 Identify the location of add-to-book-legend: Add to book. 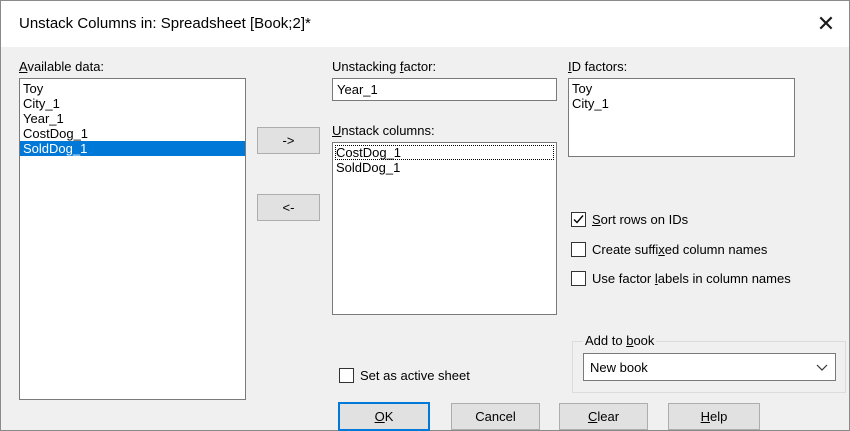
(620, 340).